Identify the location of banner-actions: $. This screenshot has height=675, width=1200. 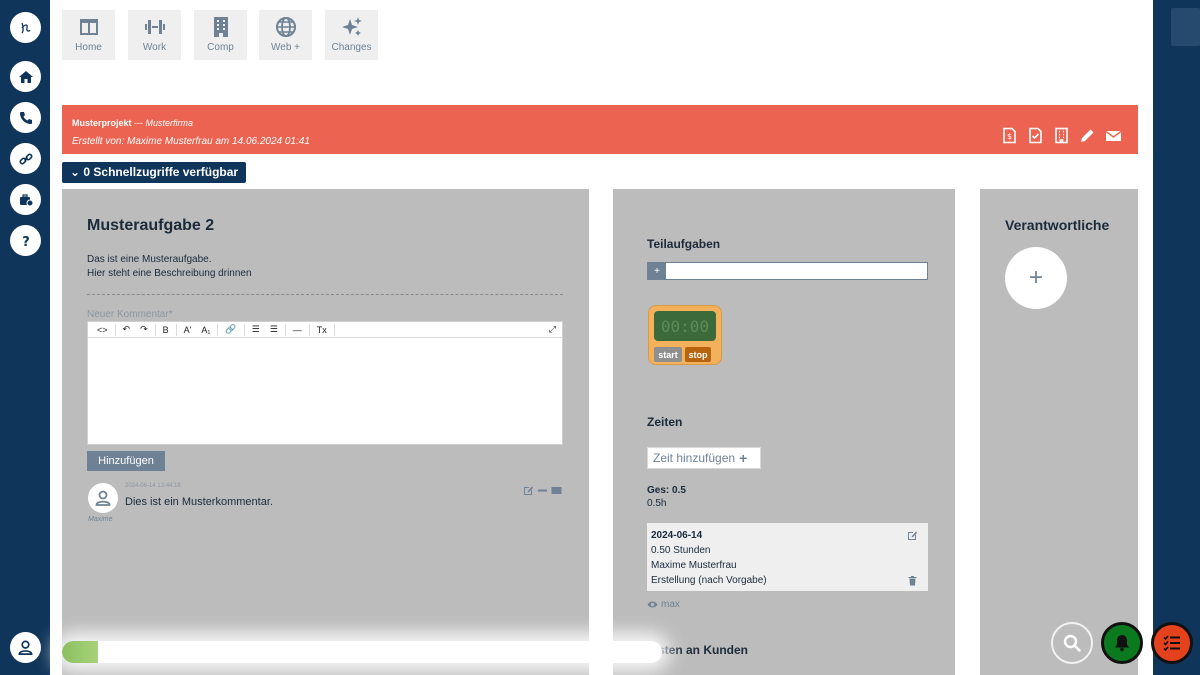
(1061, 135).